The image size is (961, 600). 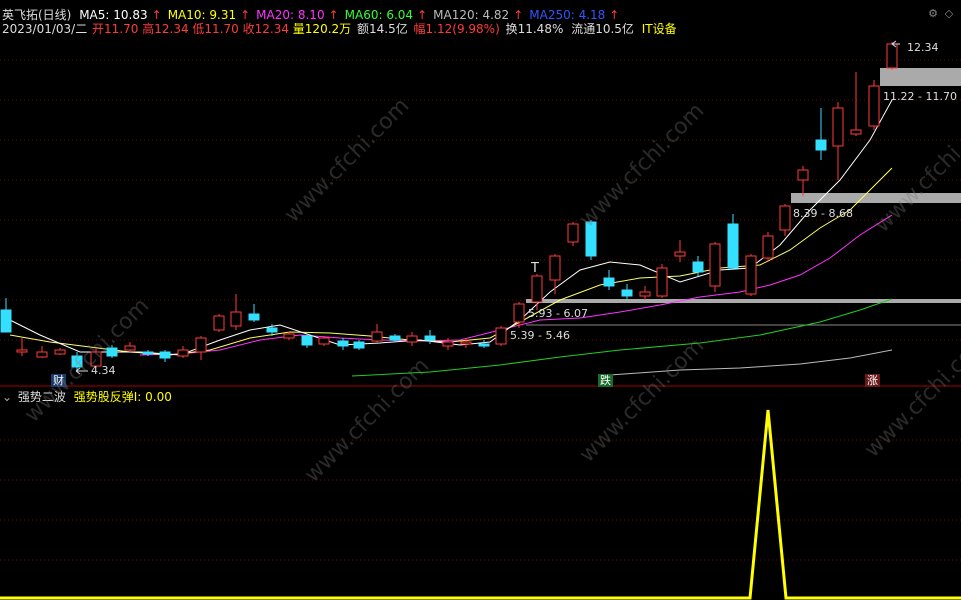 What do you see at coordinates (823, 213) in the screenshot?
I see `zone2-label: 8.39 - 8.68` at bounding box center [823, 213].